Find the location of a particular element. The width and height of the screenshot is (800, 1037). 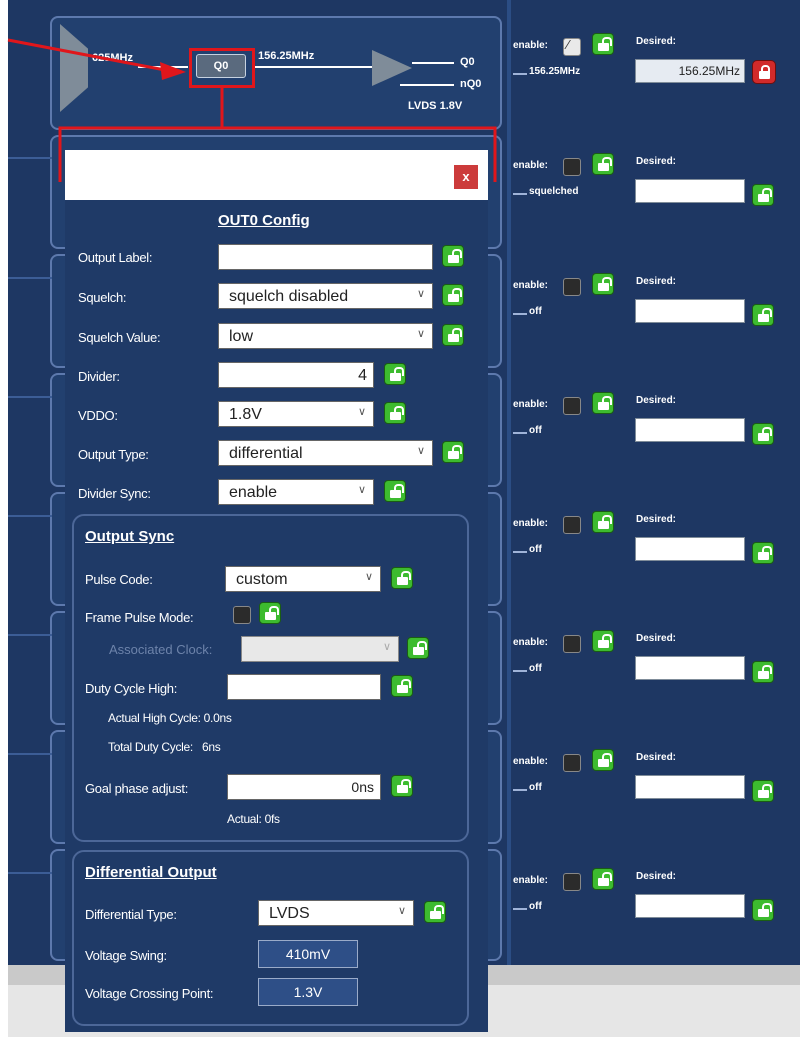

differential-type-select: LVDS ∨ is located at coordinates (336, 913).